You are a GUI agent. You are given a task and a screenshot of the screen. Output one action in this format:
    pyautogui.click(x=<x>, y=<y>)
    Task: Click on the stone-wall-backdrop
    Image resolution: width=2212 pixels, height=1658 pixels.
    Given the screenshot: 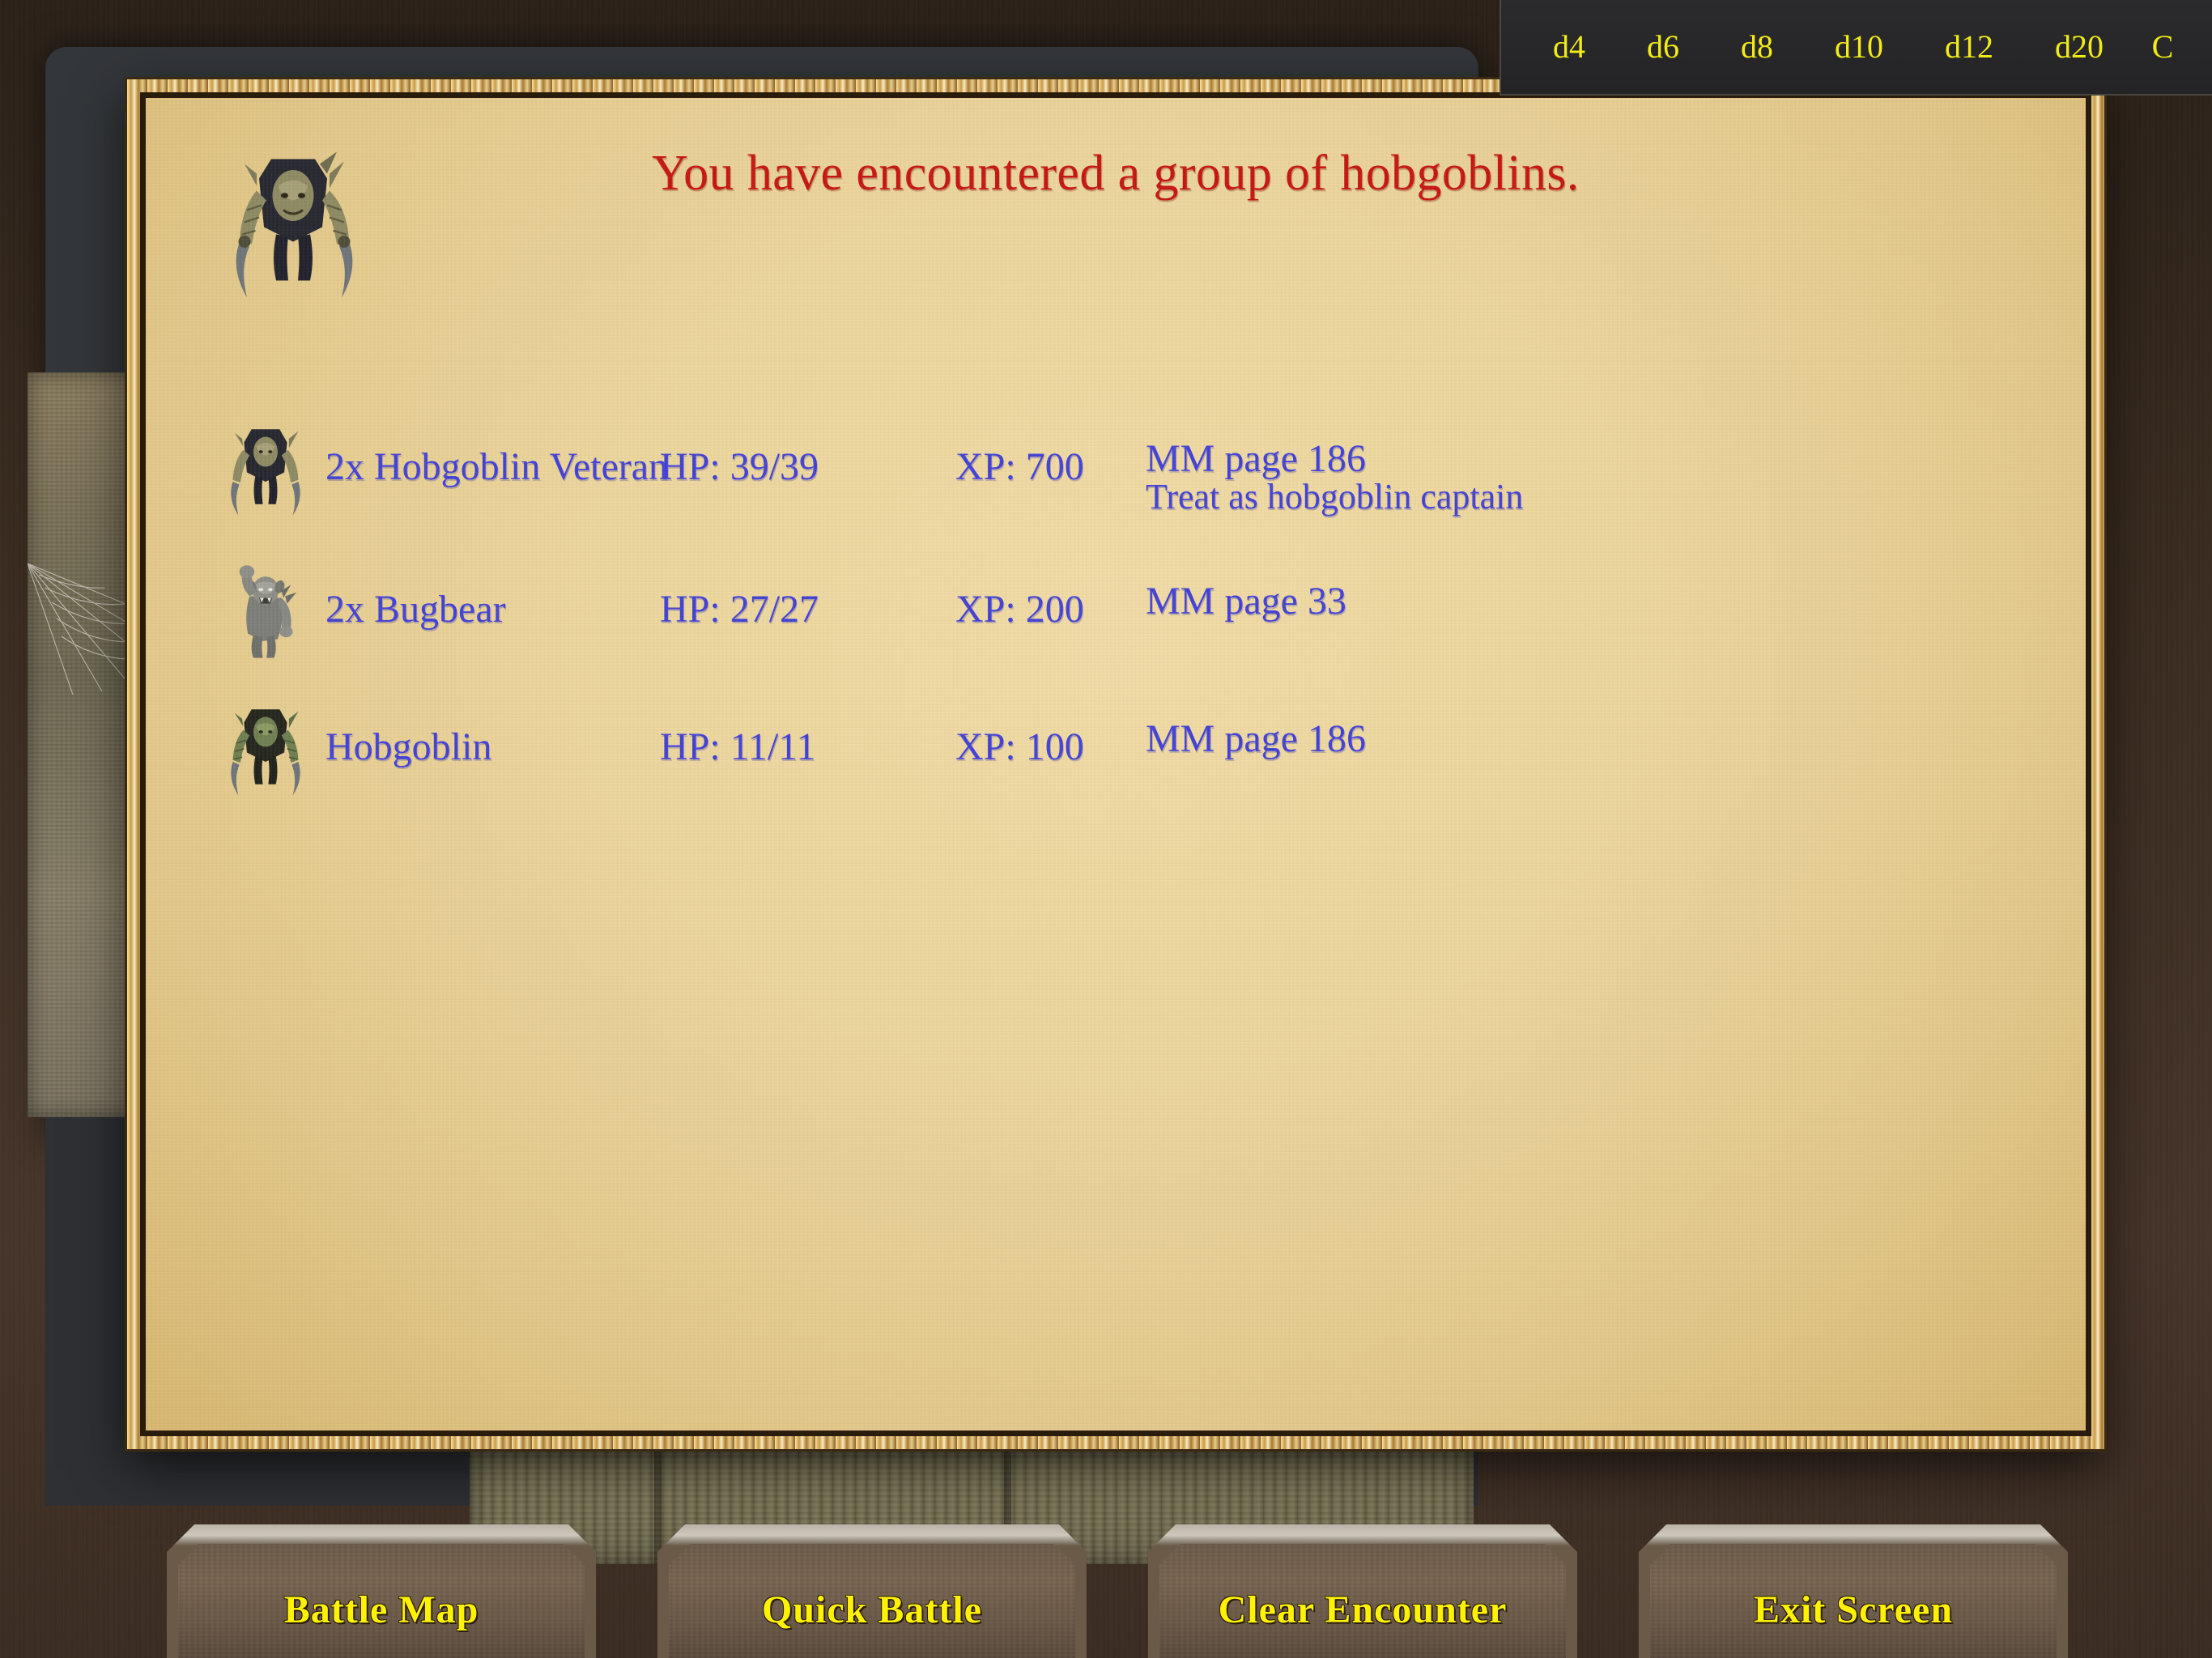 What is the action you would take?
    pyautogui.click(x=86, y=744)
    